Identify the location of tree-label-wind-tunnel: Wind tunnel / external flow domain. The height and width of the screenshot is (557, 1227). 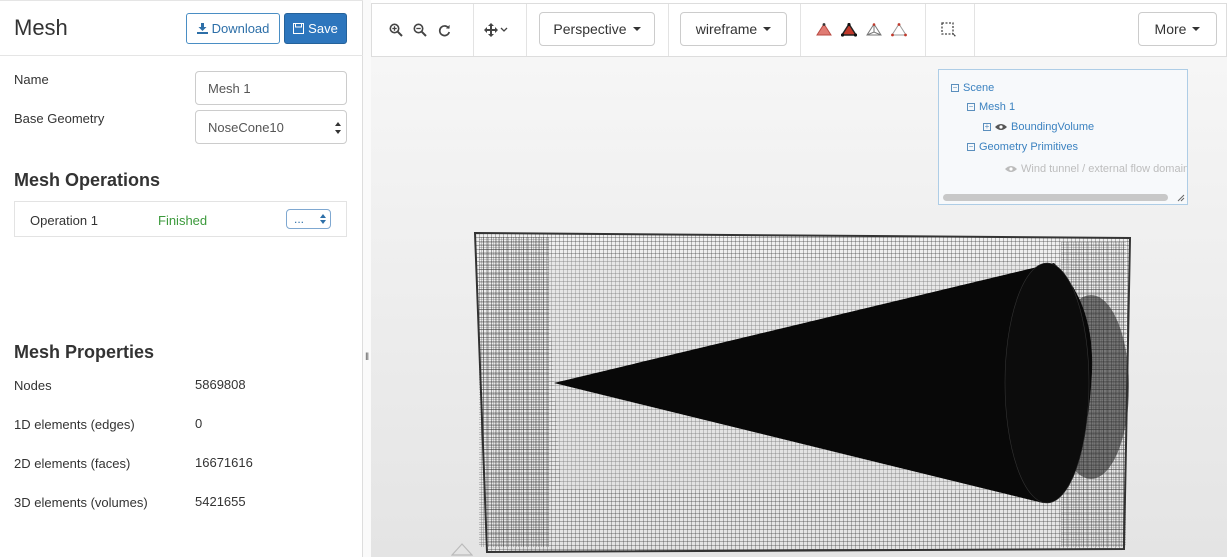
(1104, 169).